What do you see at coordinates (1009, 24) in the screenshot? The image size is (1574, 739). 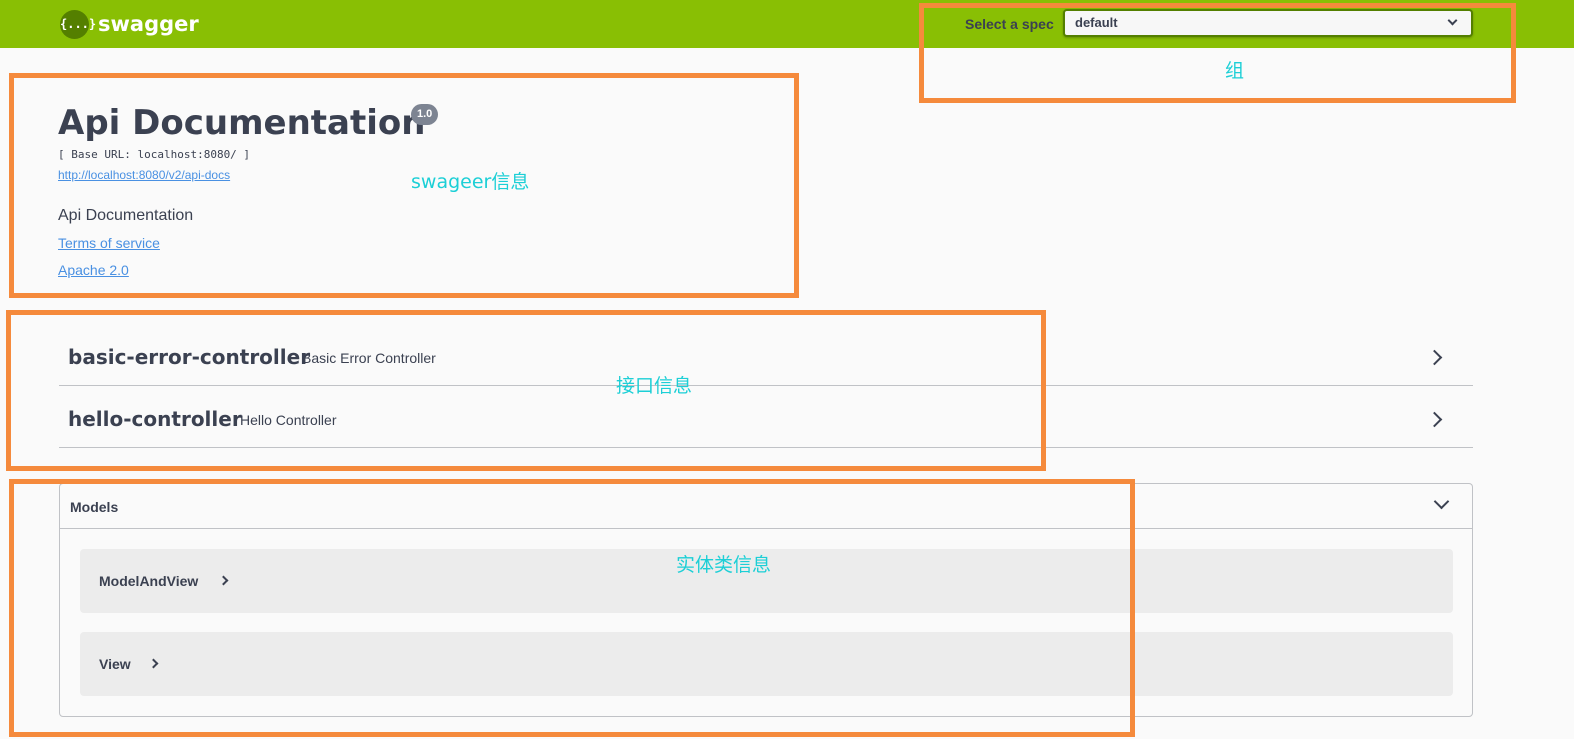 I see `select-spec-label: Select a spec` at bounding box center [1009, 24].